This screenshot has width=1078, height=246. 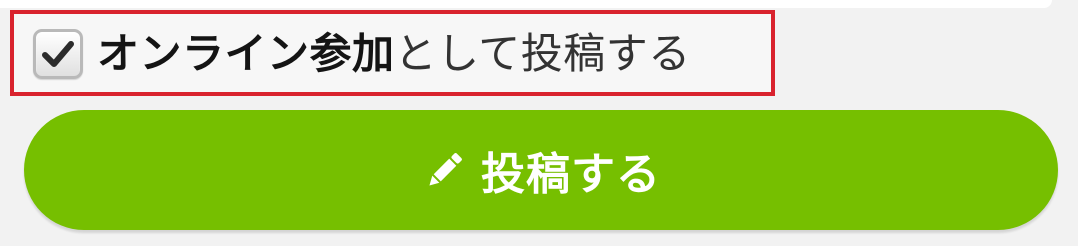 What do you see at coordinates (445, 169) in the screenshot?
I see `pencil-icon` at bounding box center [445, 169].